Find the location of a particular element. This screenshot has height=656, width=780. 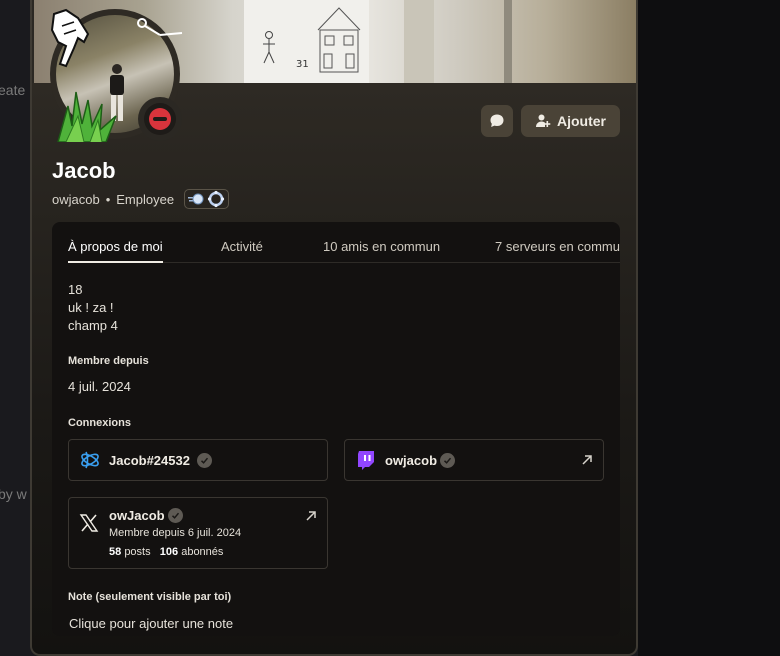

badges is located at coordinates (207, 199).